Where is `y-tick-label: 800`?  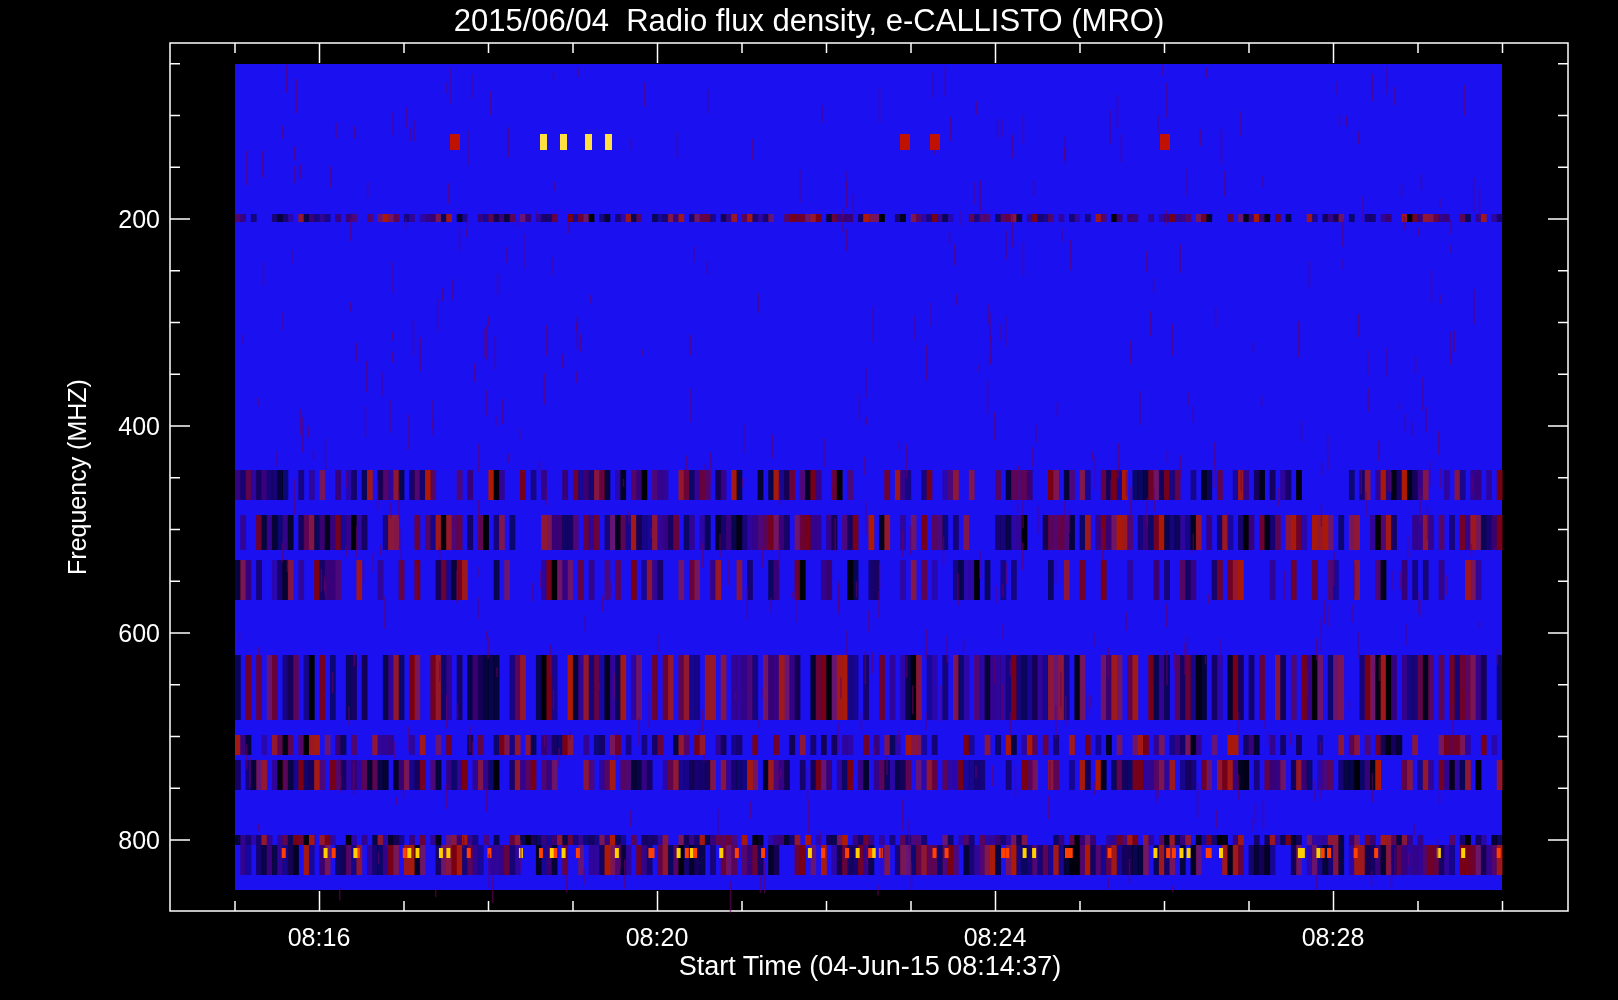 y-tick-label: 800 is located at coordinates (139, 840).